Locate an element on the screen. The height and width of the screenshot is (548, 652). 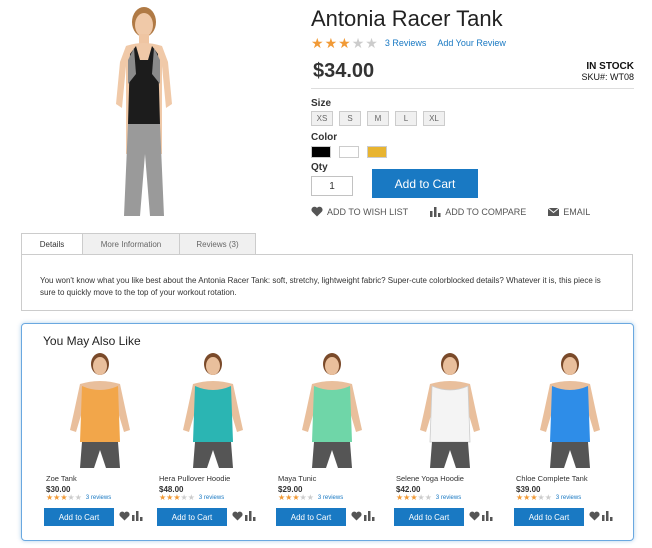
color-swatch-white is located at coordinates (349, 152).